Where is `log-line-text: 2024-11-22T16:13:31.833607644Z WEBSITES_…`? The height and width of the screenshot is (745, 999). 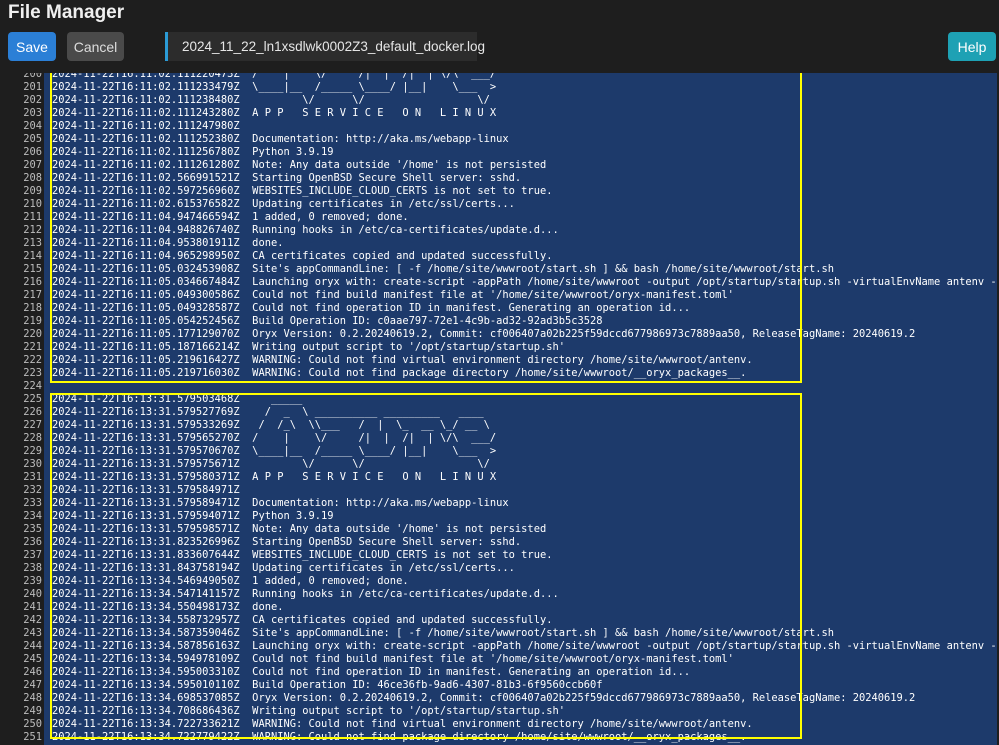
log-line-text: 2024-11-22T16:13:31.833607644Z WEBSITES_… is located at coordinates (302, 555).